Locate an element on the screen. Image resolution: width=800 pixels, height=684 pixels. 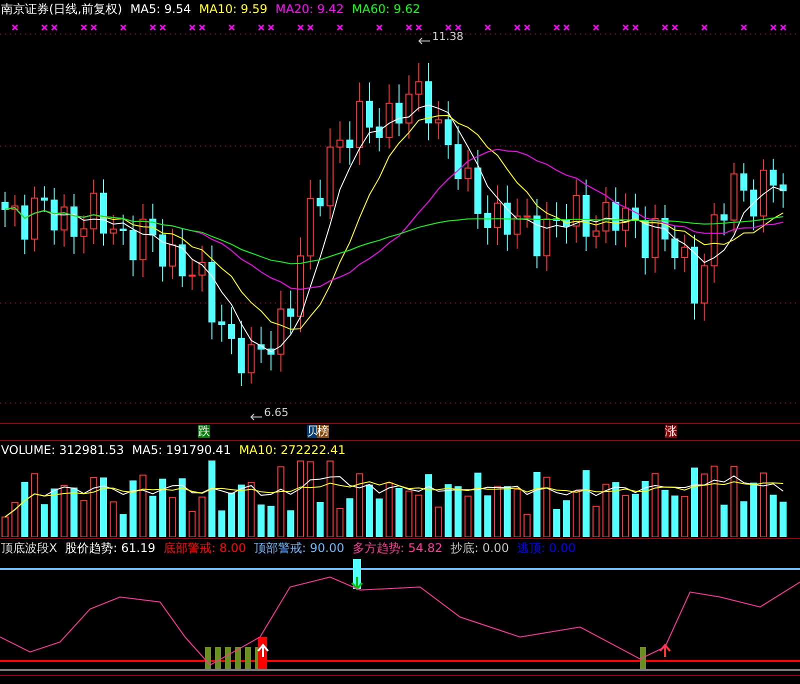
indicator-value: 多方趋势: 54.82 is located at coordinates (397, 548).